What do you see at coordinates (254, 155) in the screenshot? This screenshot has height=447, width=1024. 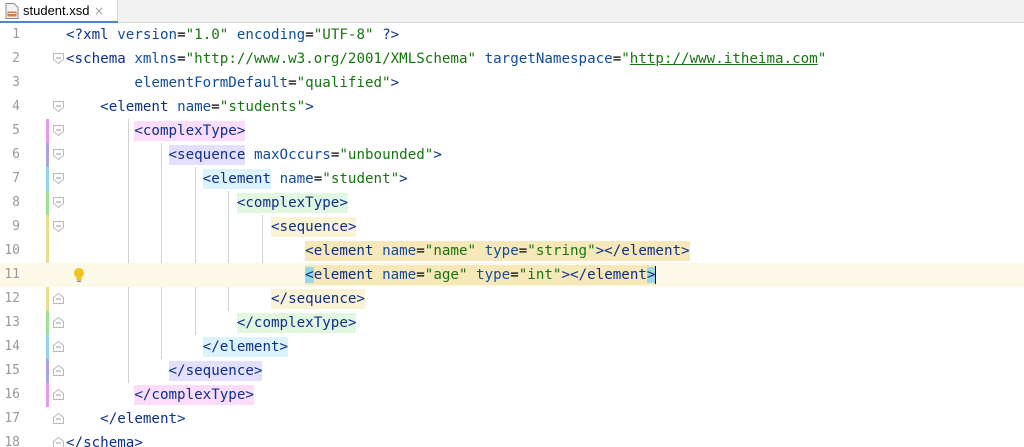 I see `code-text: <sequence maxOccurs="unbounded">` at bounding box center [254, 155].